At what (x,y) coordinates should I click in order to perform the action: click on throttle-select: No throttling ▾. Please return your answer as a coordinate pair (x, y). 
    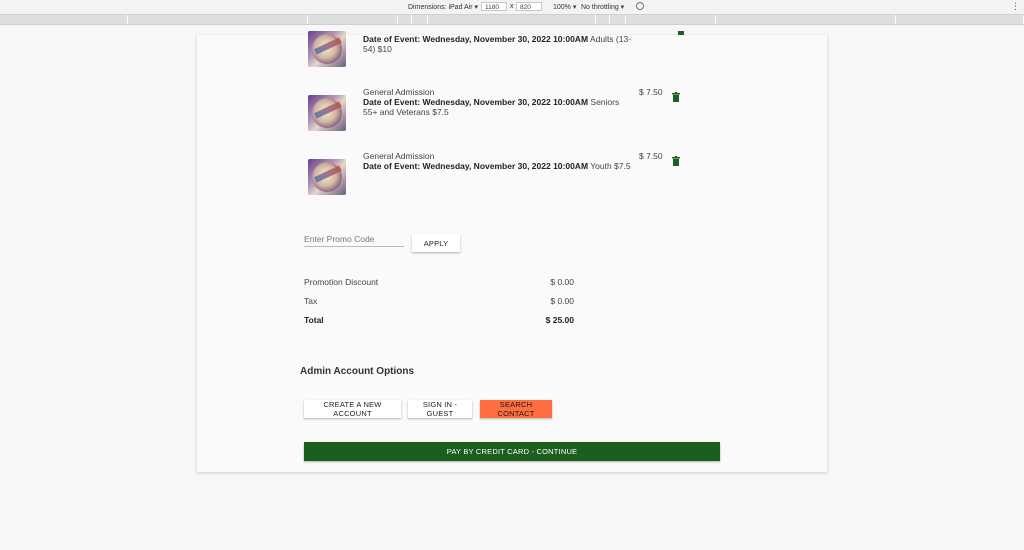
    Looking at the image, I should click on (602, 7).